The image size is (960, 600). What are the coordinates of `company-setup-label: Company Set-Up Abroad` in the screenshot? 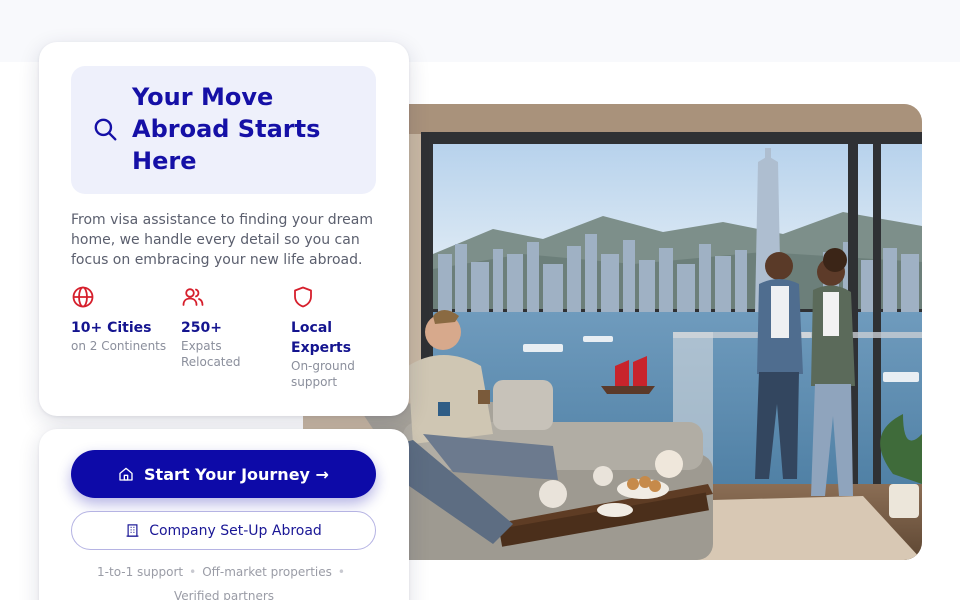 It's located at (235, 530).